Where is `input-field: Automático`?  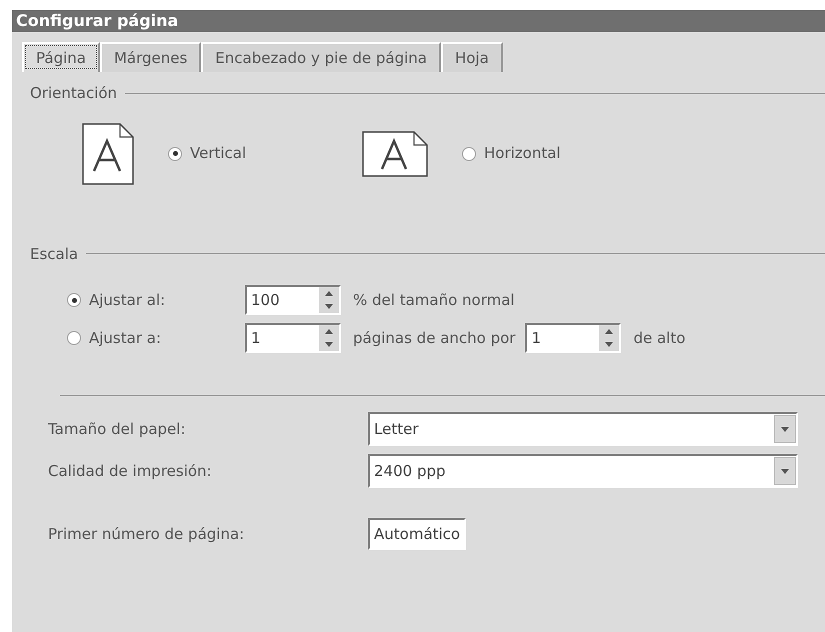
input-field: Automático is located at coordinates (417, 534).